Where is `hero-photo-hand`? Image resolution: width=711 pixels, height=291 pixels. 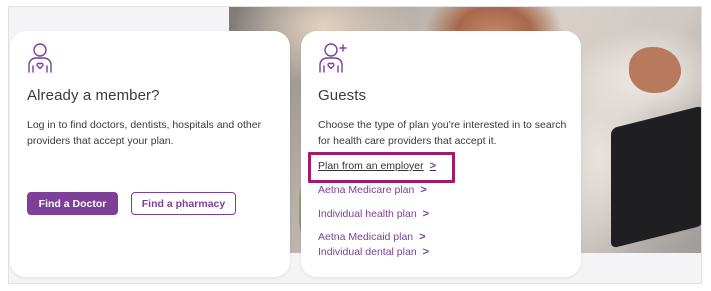
hero-photo-hand is located at coordinates (655, 70).